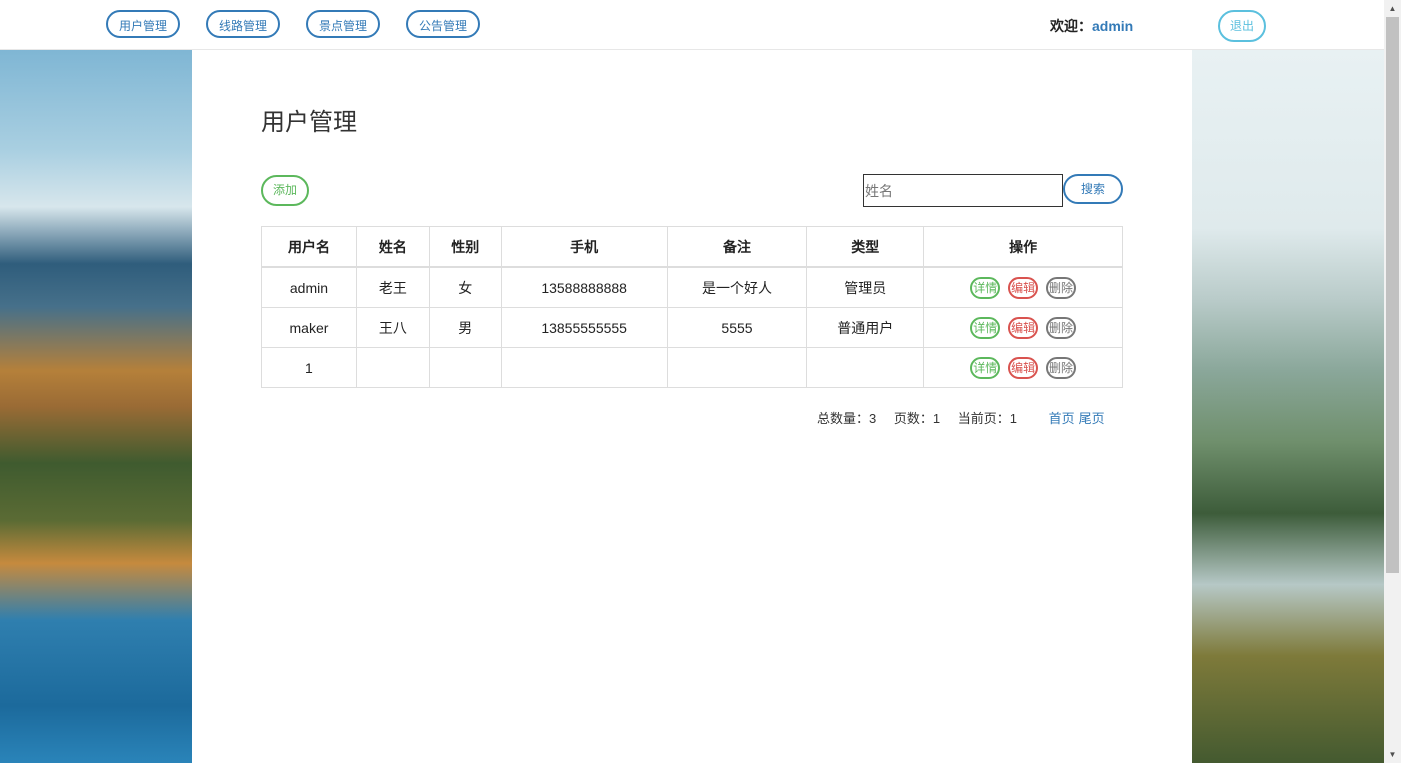 The width and height of the screenshot is (1401, 763). What do you see at coordinates (1242, 26) in the screenshot?
I see `logout-button: 退出` at bounding box center [1242, 26].